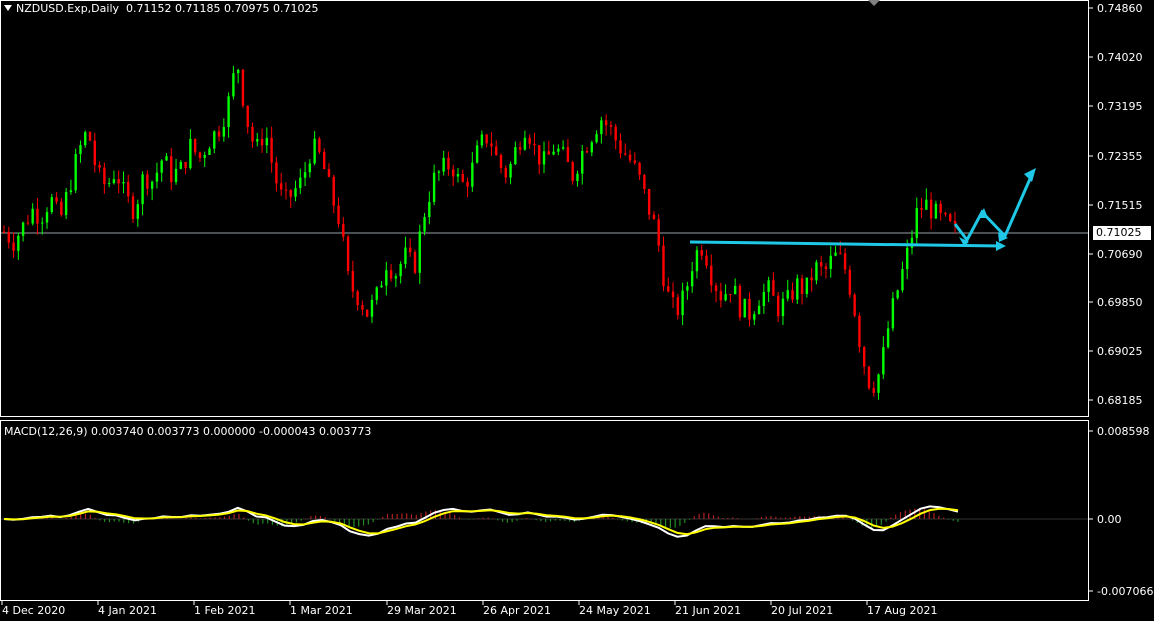 The height and width of the screenshot is (621, 1154). What do you see at coordinates (422, 610) in the screenshot?
I see `time-tick-label: 29 Mar 2021` at bounding box center [422, 610].